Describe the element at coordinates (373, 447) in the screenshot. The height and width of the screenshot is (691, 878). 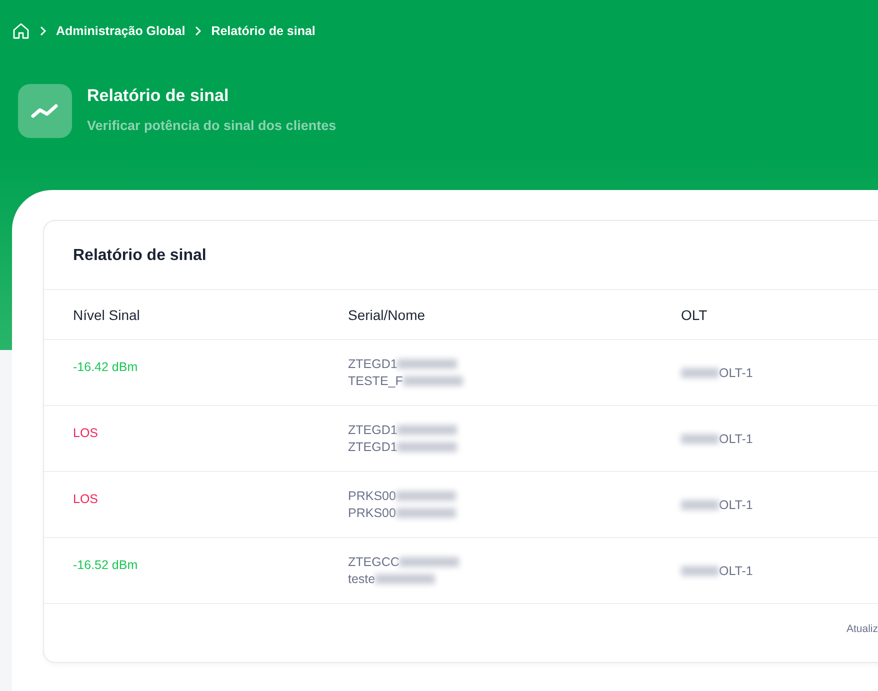
I see `client-name: ZTEGD1` at that location.